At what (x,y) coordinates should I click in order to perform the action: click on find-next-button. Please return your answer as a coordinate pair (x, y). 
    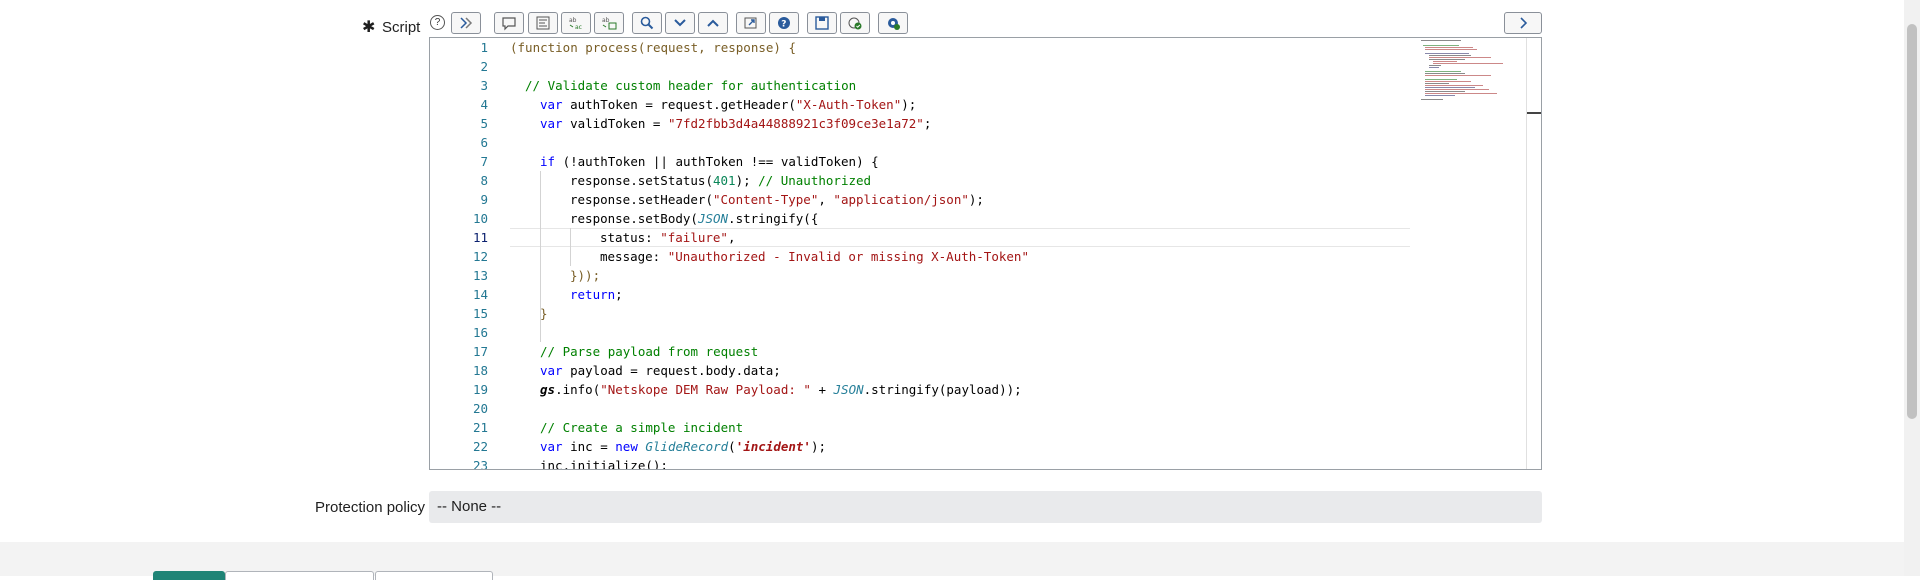
    Looking at the image, I should click on (680, 23).